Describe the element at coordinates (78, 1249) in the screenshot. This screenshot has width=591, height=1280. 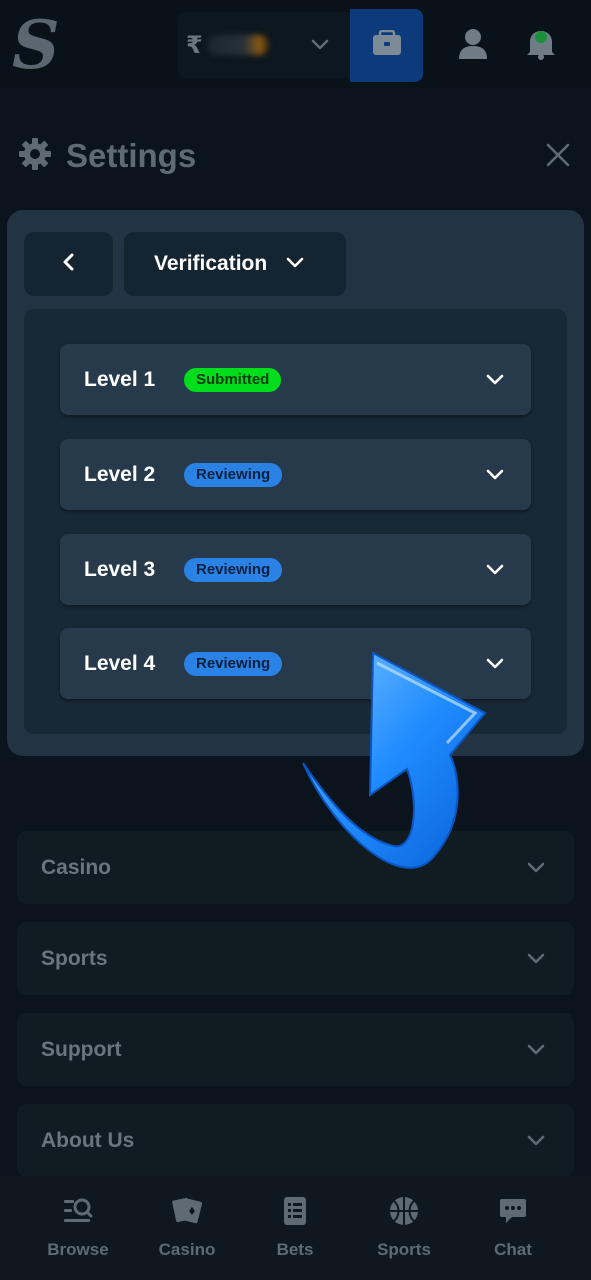
I see `nav-label: Browse` at that location.